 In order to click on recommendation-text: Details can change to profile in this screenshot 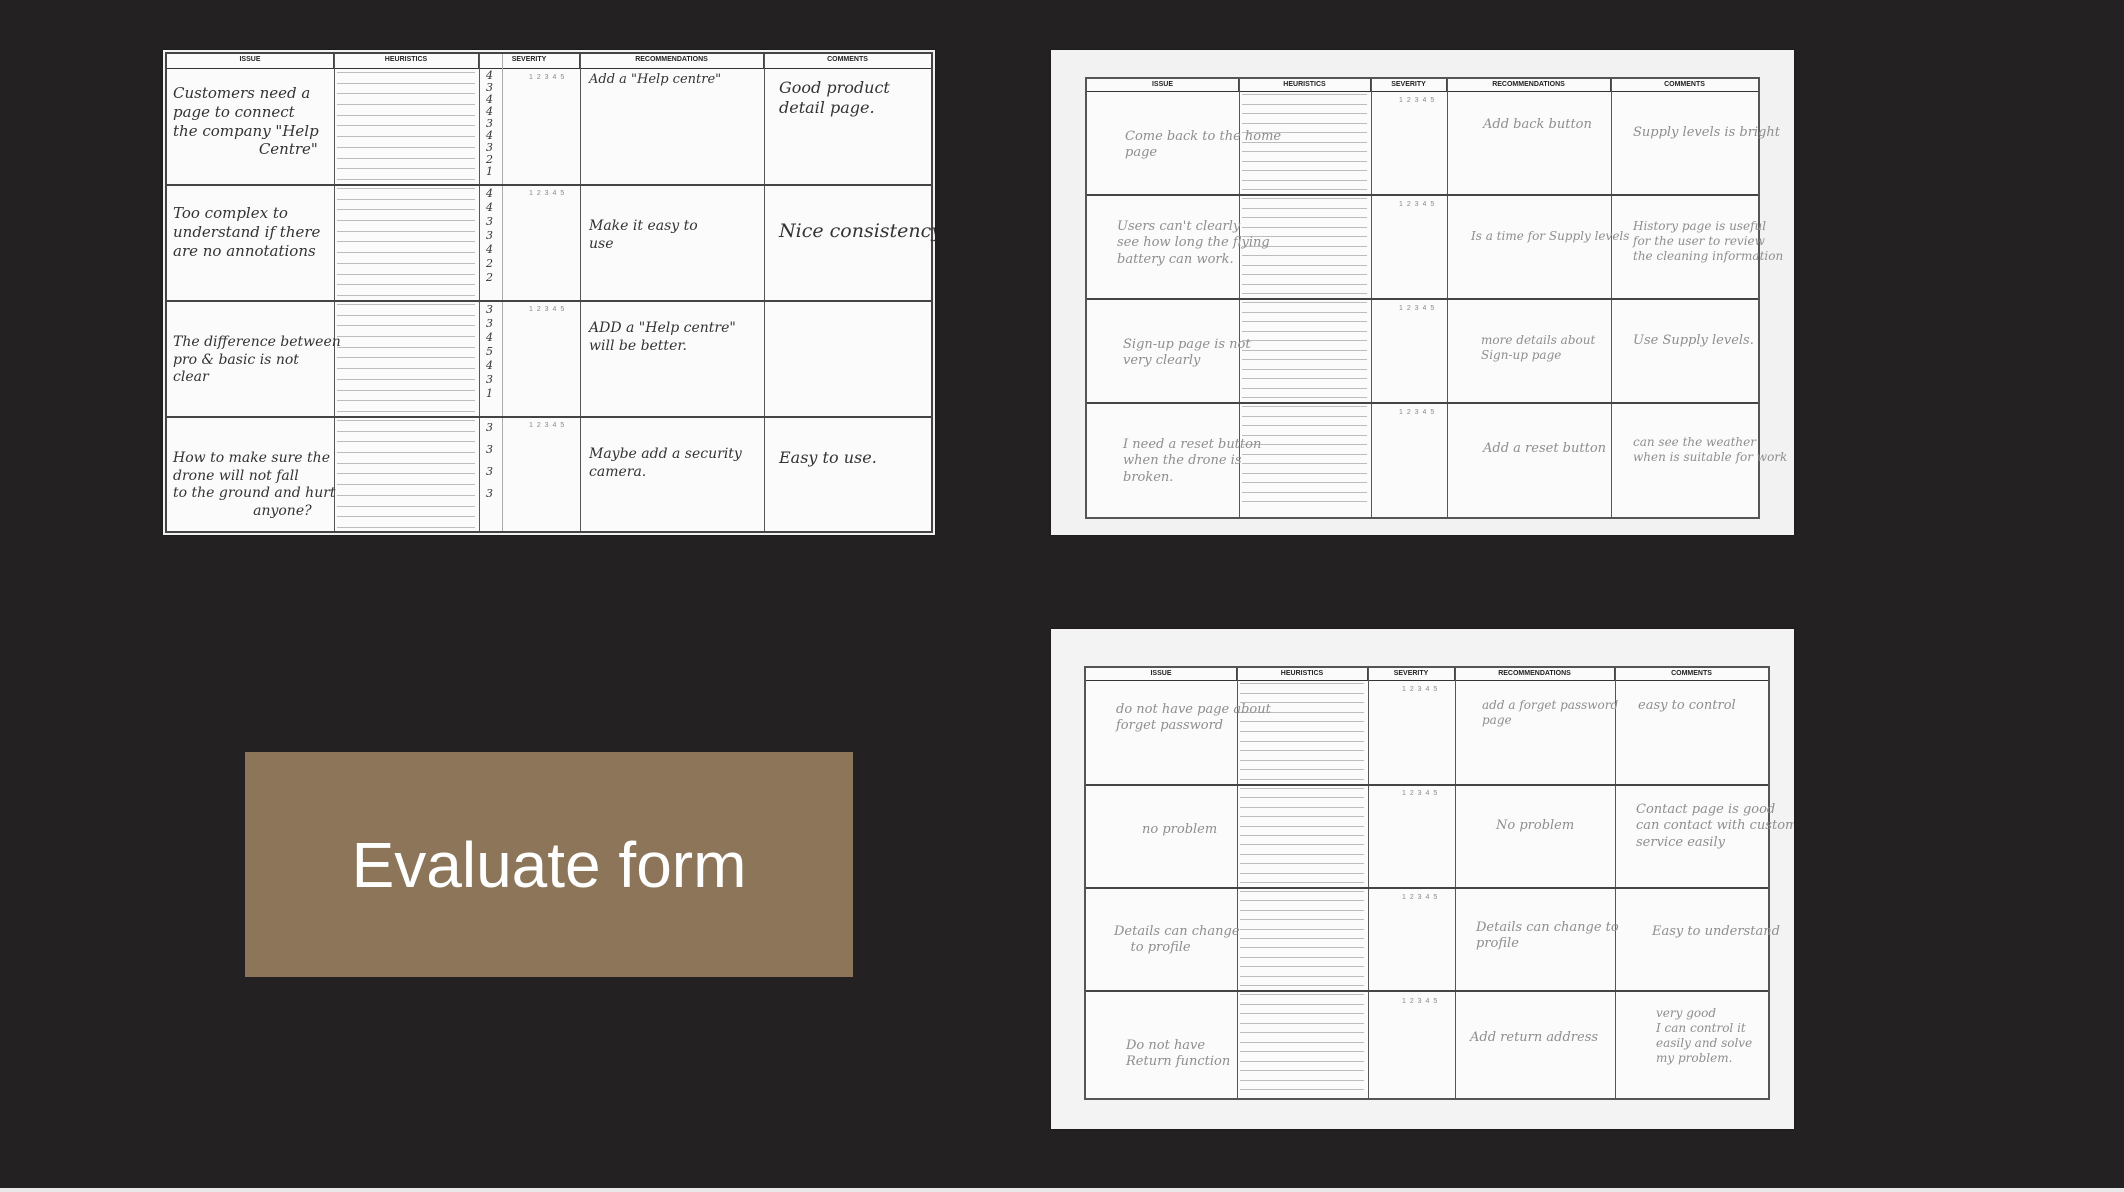, I will do `click(1547, 936)`.